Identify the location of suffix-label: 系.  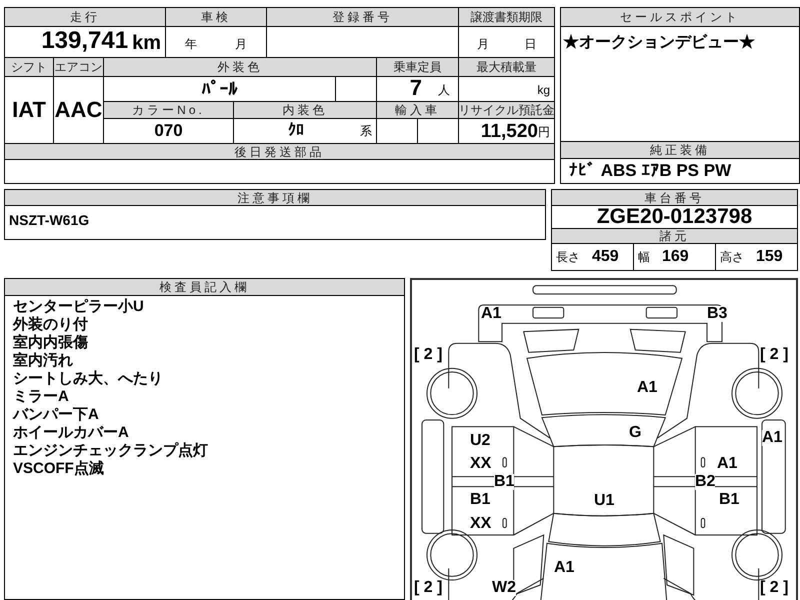
(366, 131).